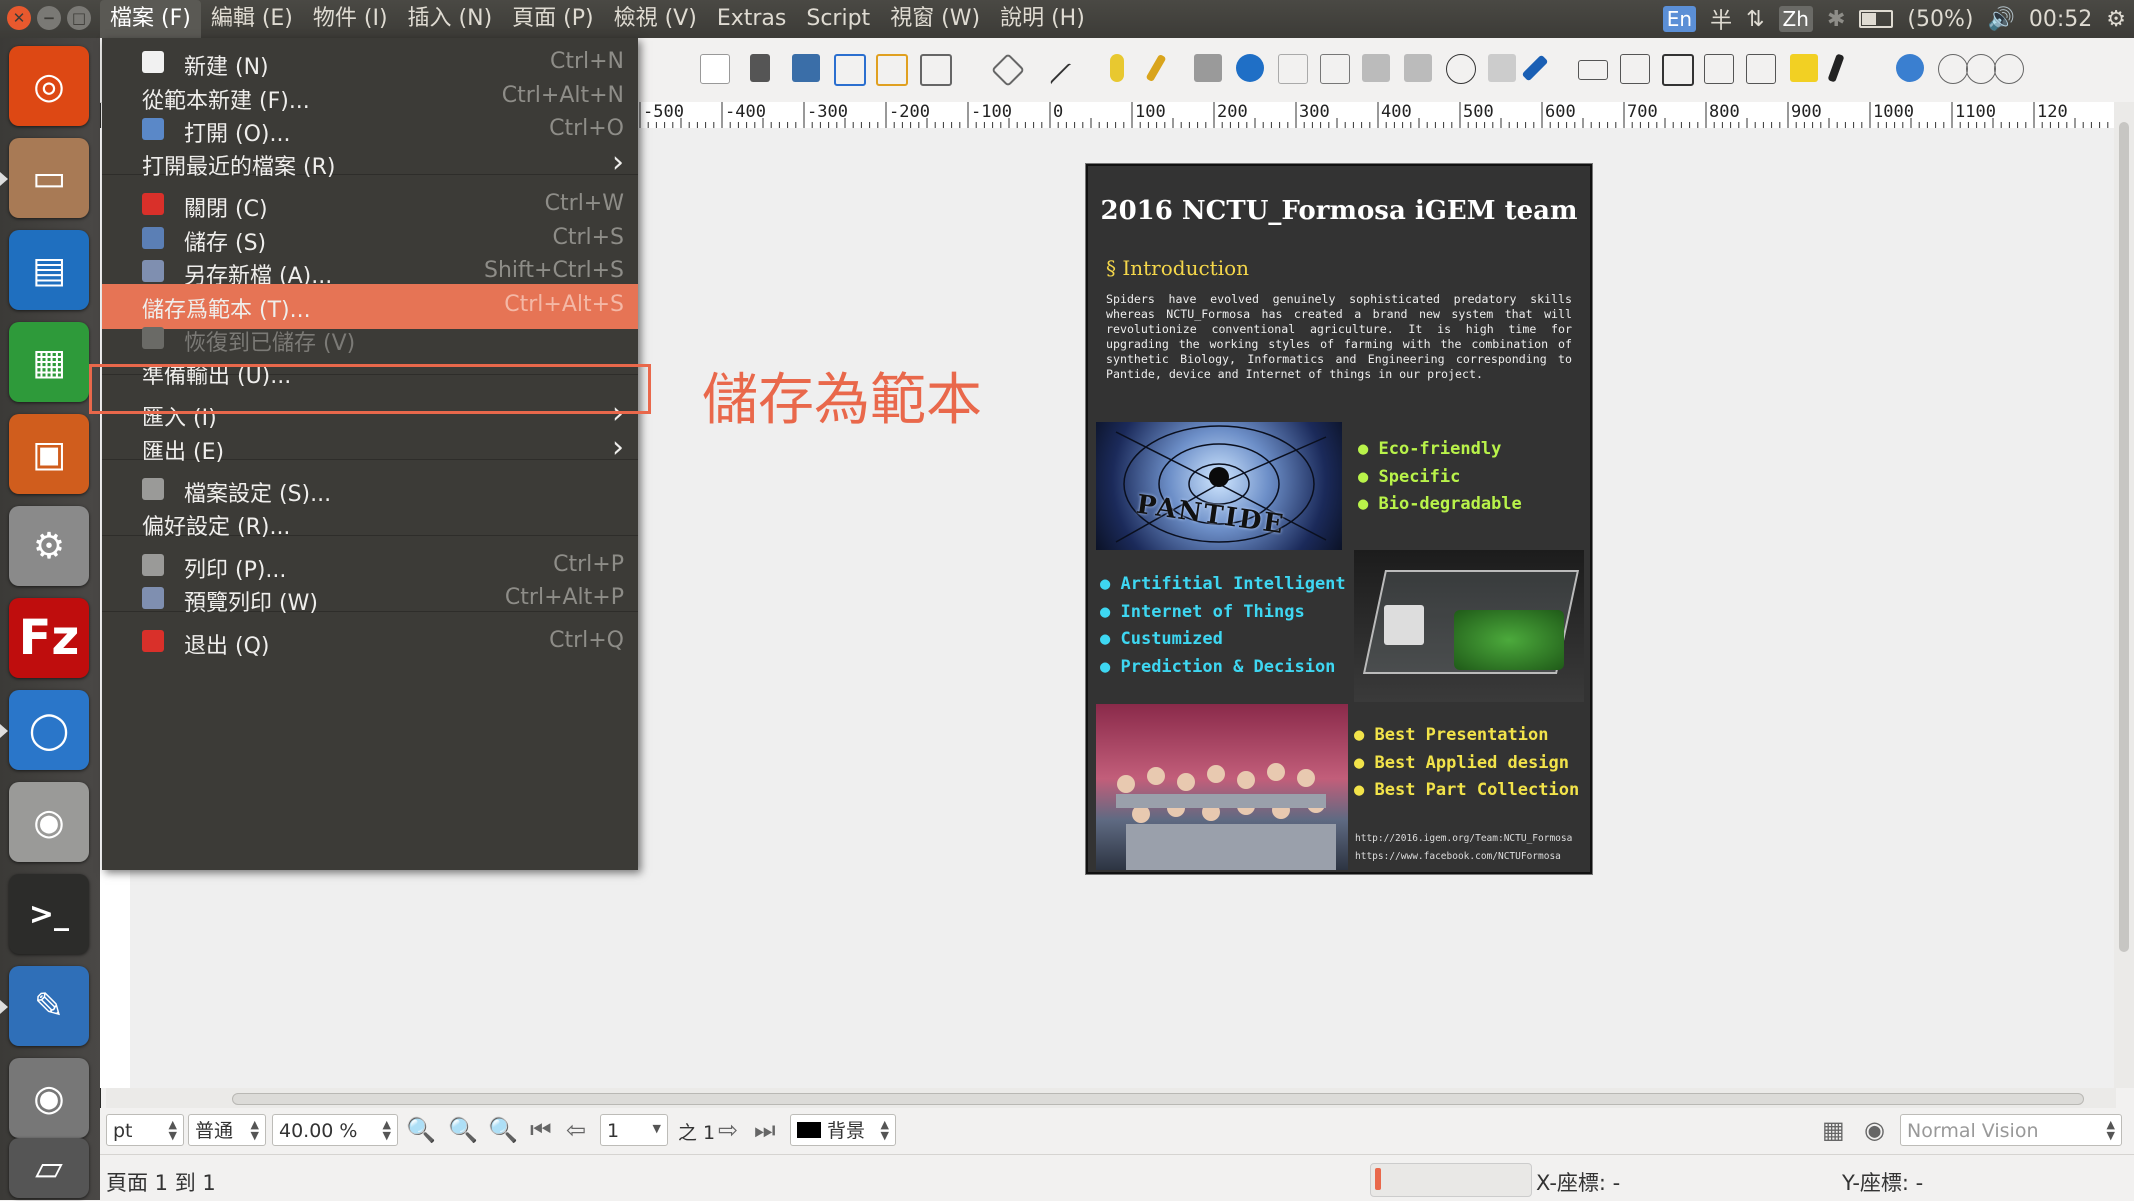 The height and width of the screenshot is (1201, 2134). What do you see at coordinates (655, 19) in the screenshot?
I see `menu-view: 檢視 (V)` at bounding box center [655, 19].